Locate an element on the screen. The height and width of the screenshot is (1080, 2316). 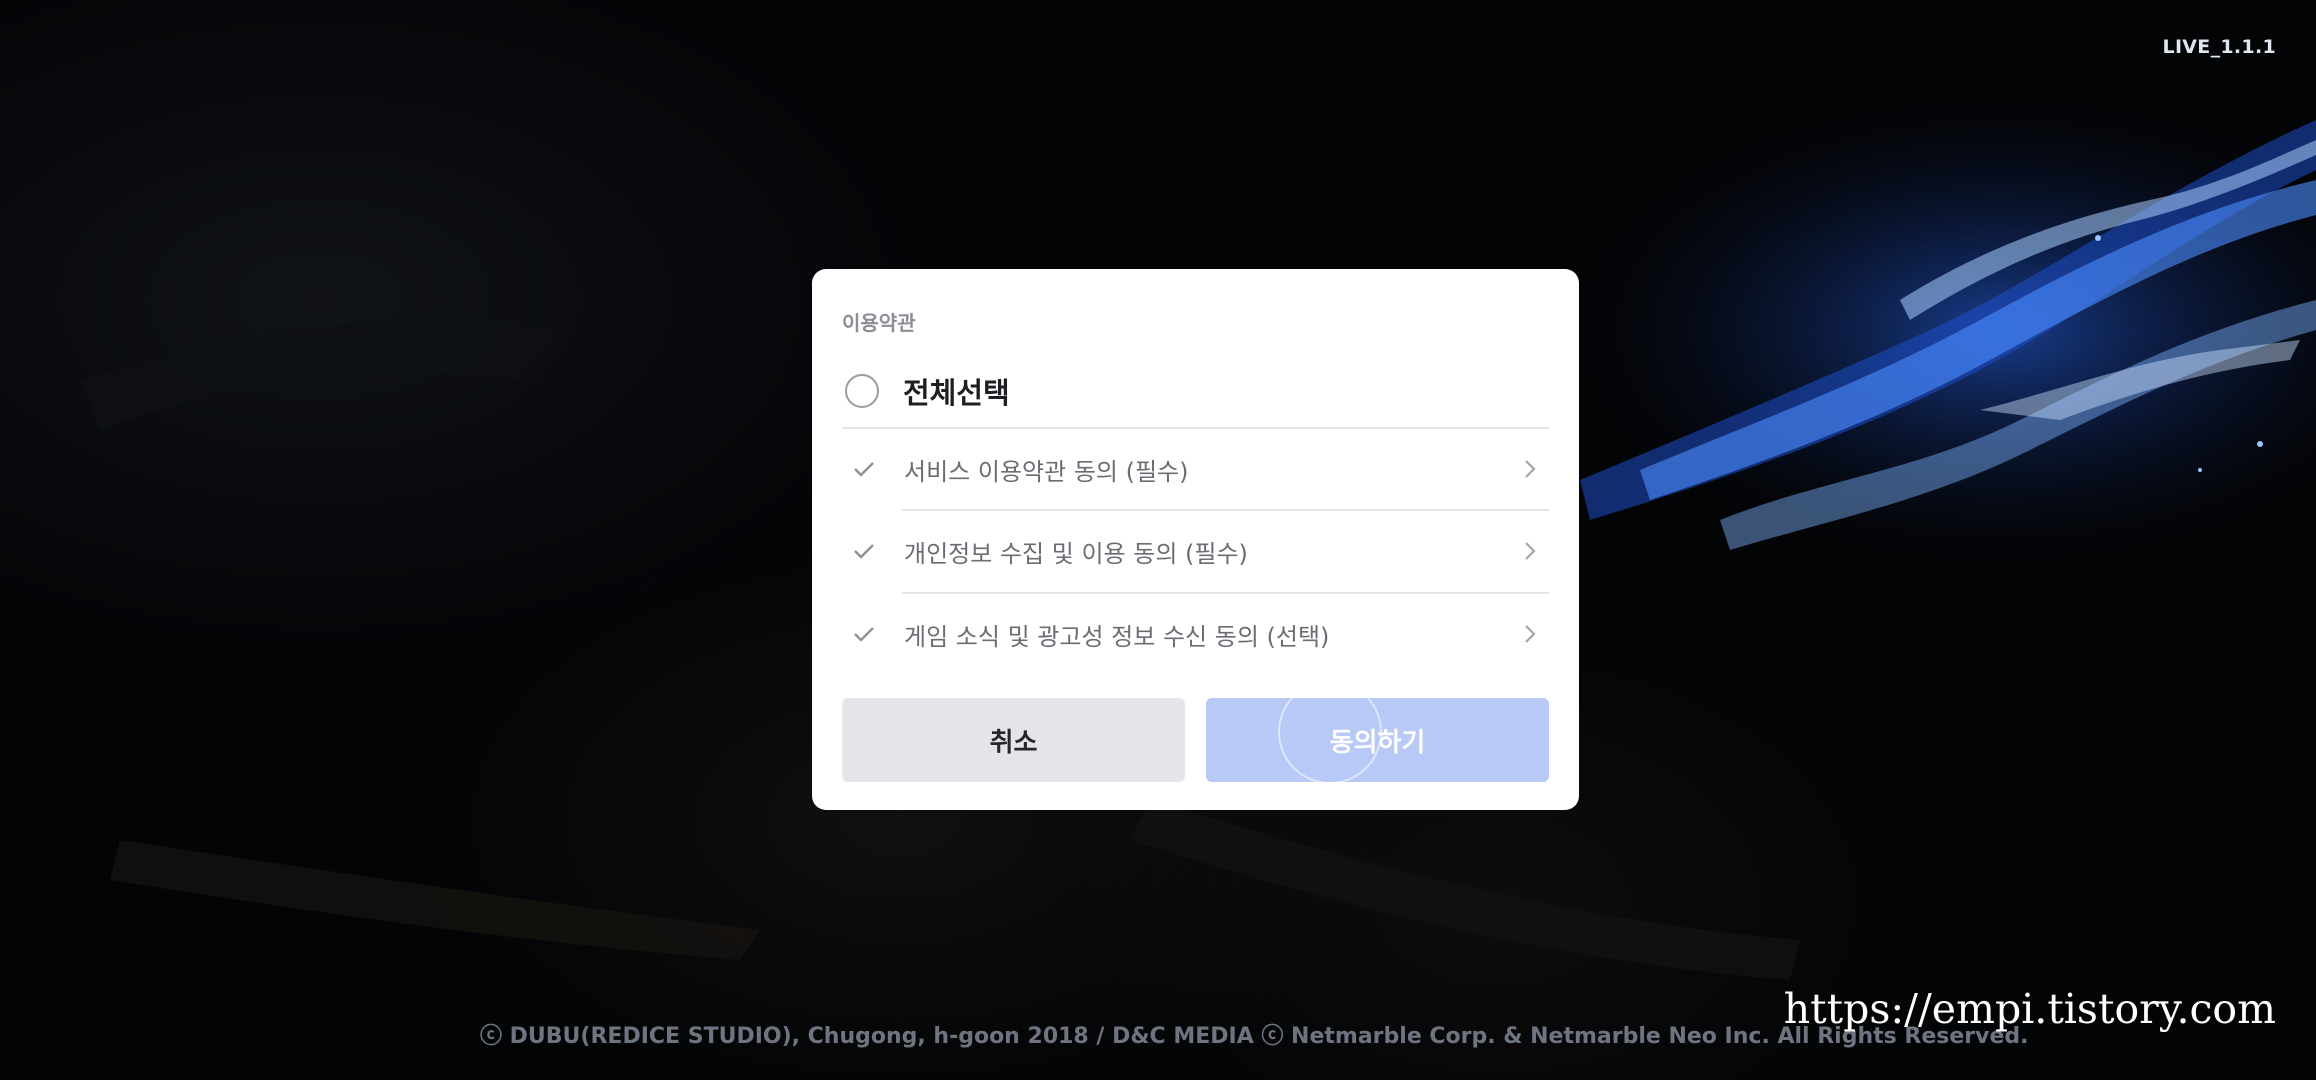
agree-button: 동의하기 is located at coordinates (1377, 740).